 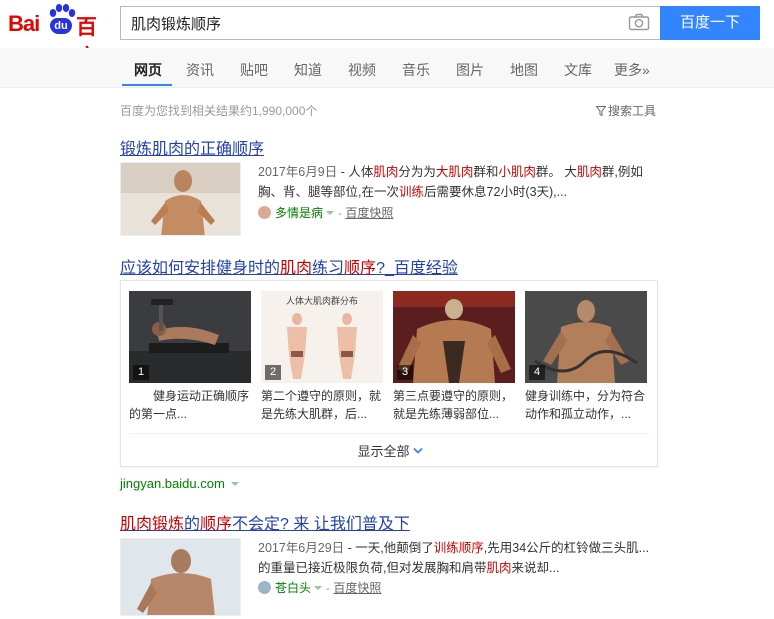 What do you see at coordinates (458, 548) in the screenshot?
I see `snippet-highlight: 训练顺序` at bounding box center [458, 548].